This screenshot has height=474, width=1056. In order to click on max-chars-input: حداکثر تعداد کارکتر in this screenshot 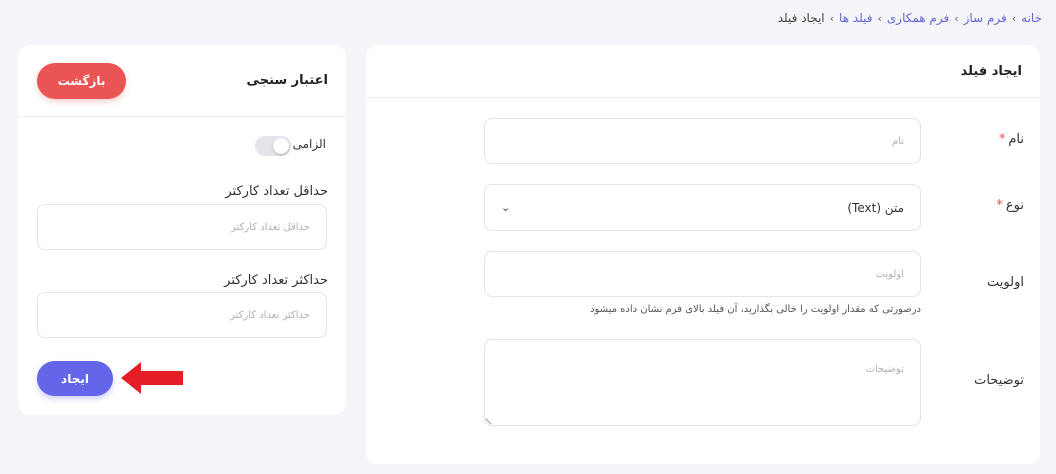, I will do `click(182, 315)`.